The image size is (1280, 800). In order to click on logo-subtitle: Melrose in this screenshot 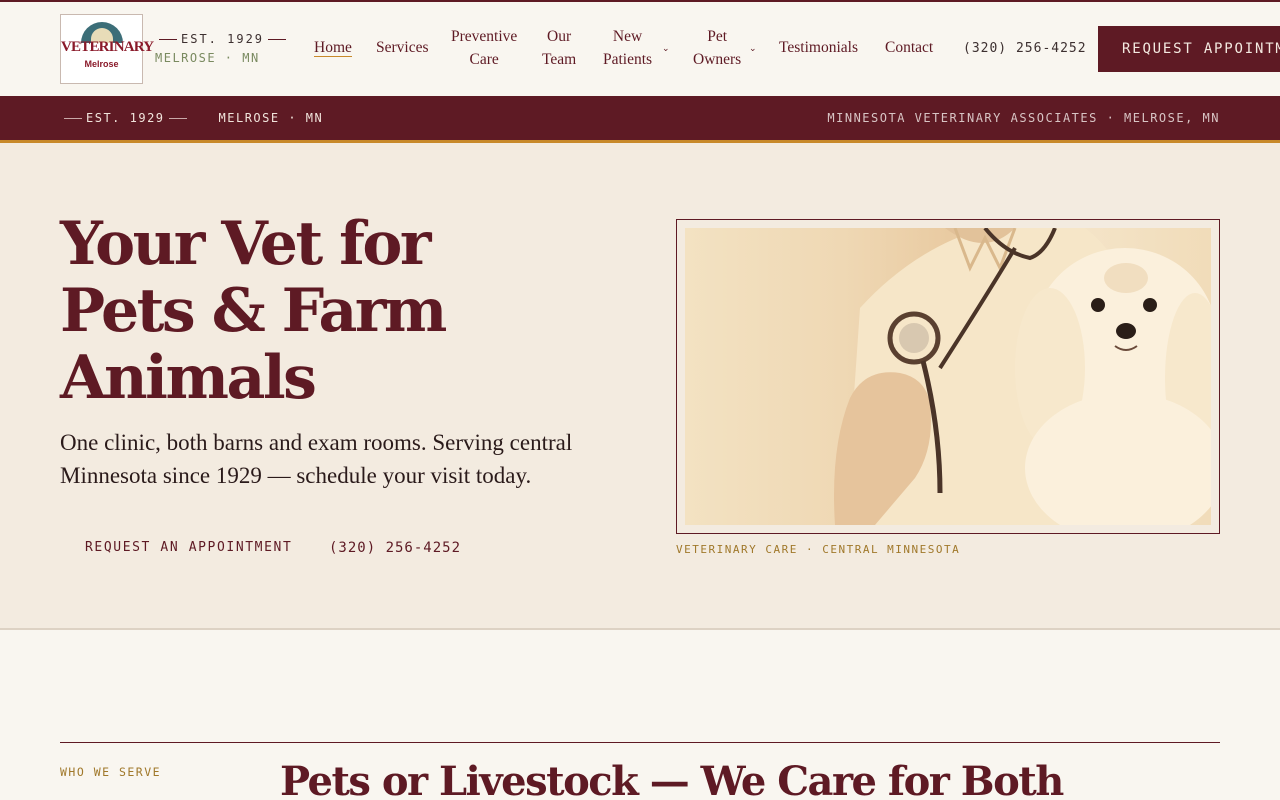, I will do `click(101, 64)`.